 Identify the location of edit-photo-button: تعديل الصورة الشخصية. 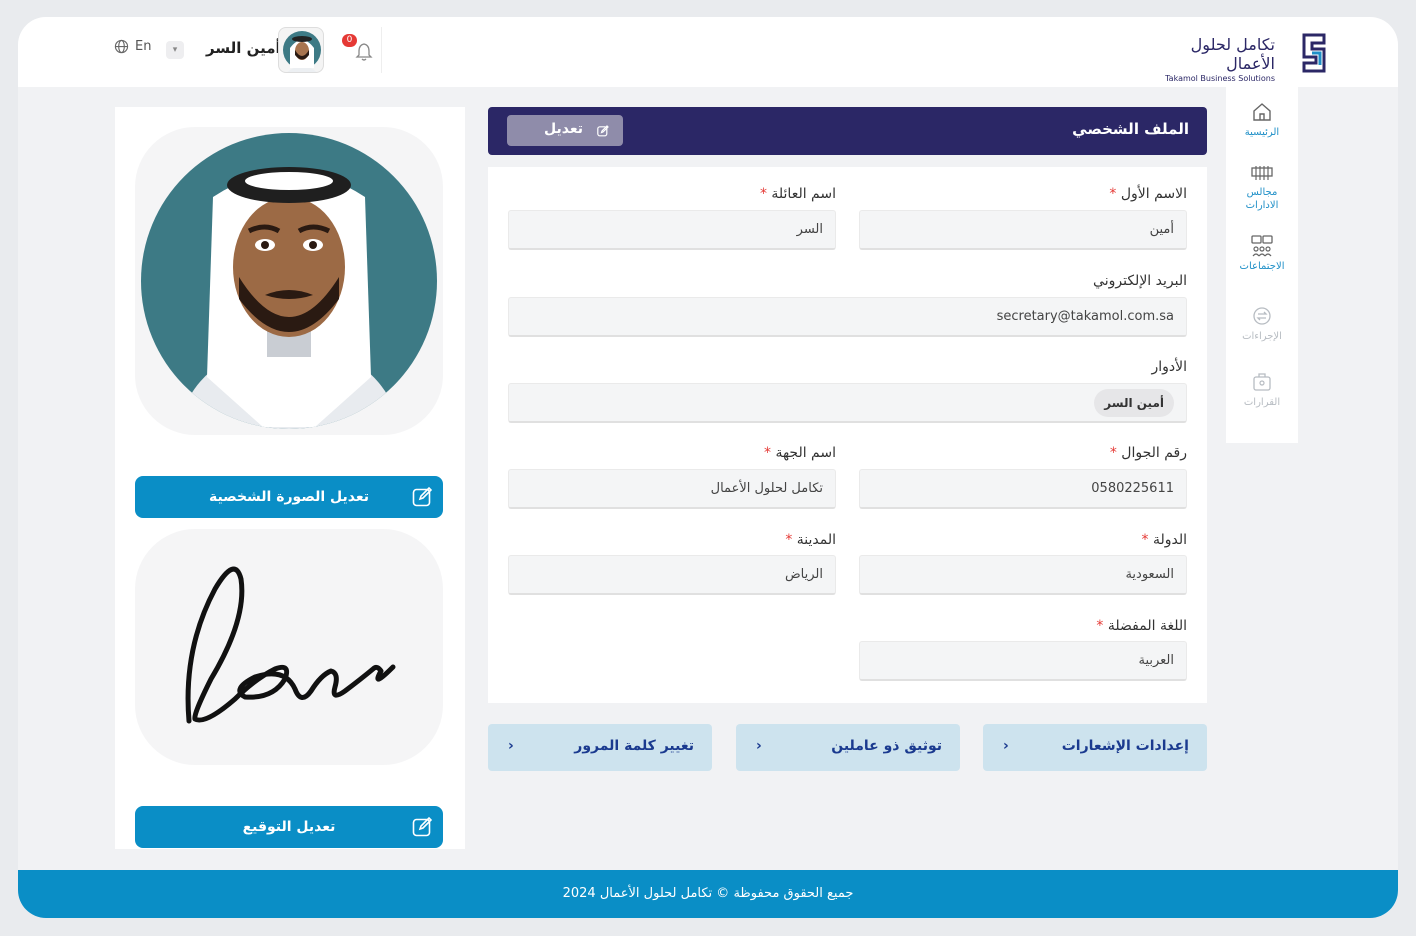
(289, 497).